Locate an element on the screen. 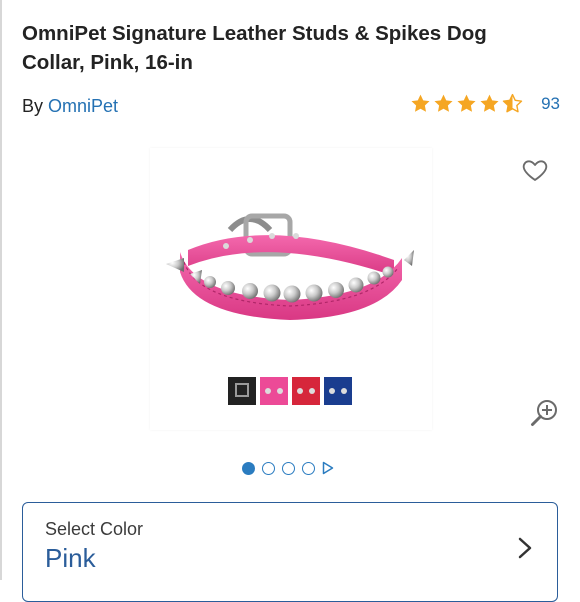 The height and width of the screenshot is (602, 580). favorite-button is located at coordinates (535, 170).